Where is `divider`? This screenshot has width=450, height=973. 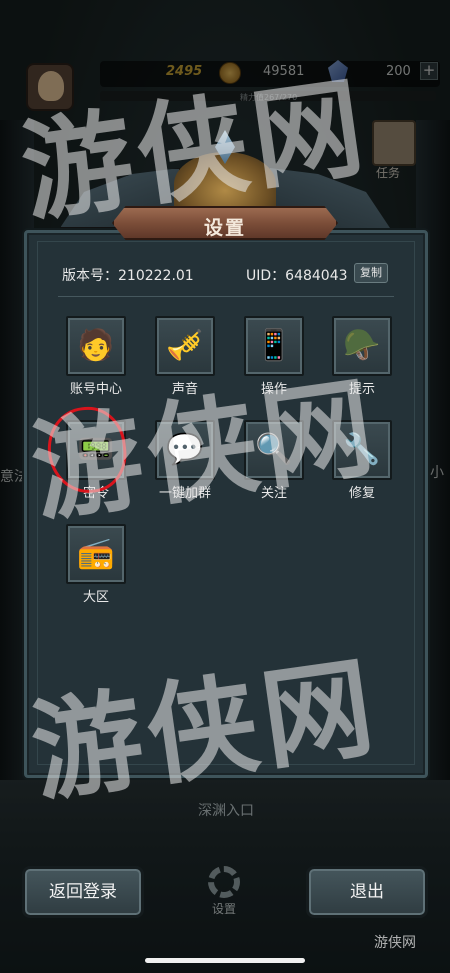
divider is located at coordinates (226, 296).